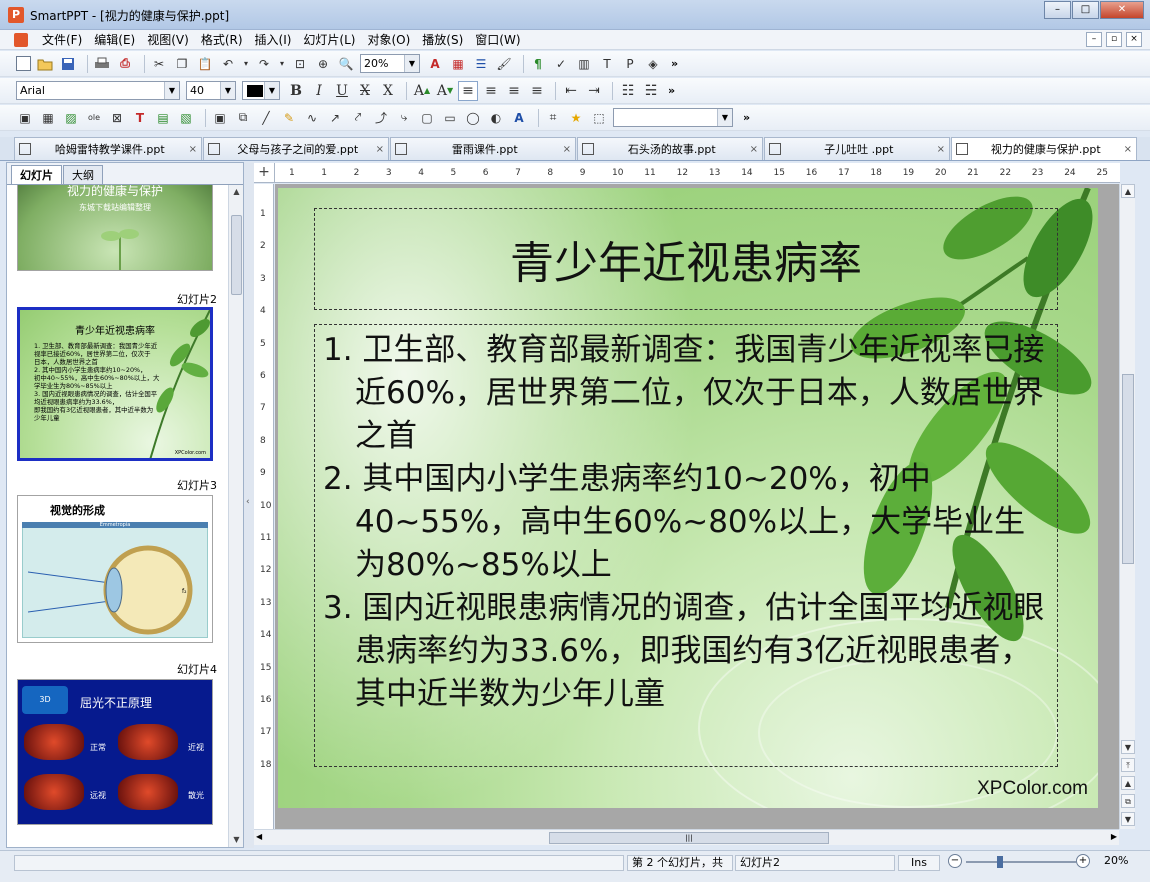 The width and height of the screenshot is (1150, 882). What do you see at coordinates (273, 39) in the screenshot?
I see `menu-insert: 插入(I)` at bounding box center [273, 39].